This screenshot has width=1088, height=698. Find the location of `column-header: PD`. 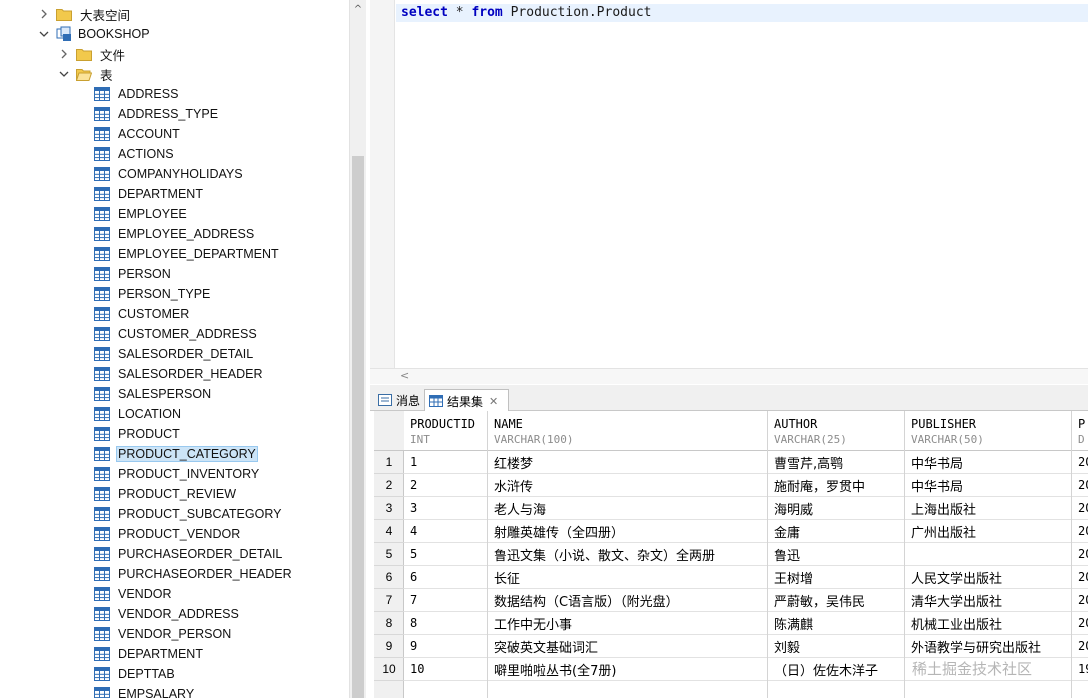

column-header: PD is located at coordinates (1080, 431).